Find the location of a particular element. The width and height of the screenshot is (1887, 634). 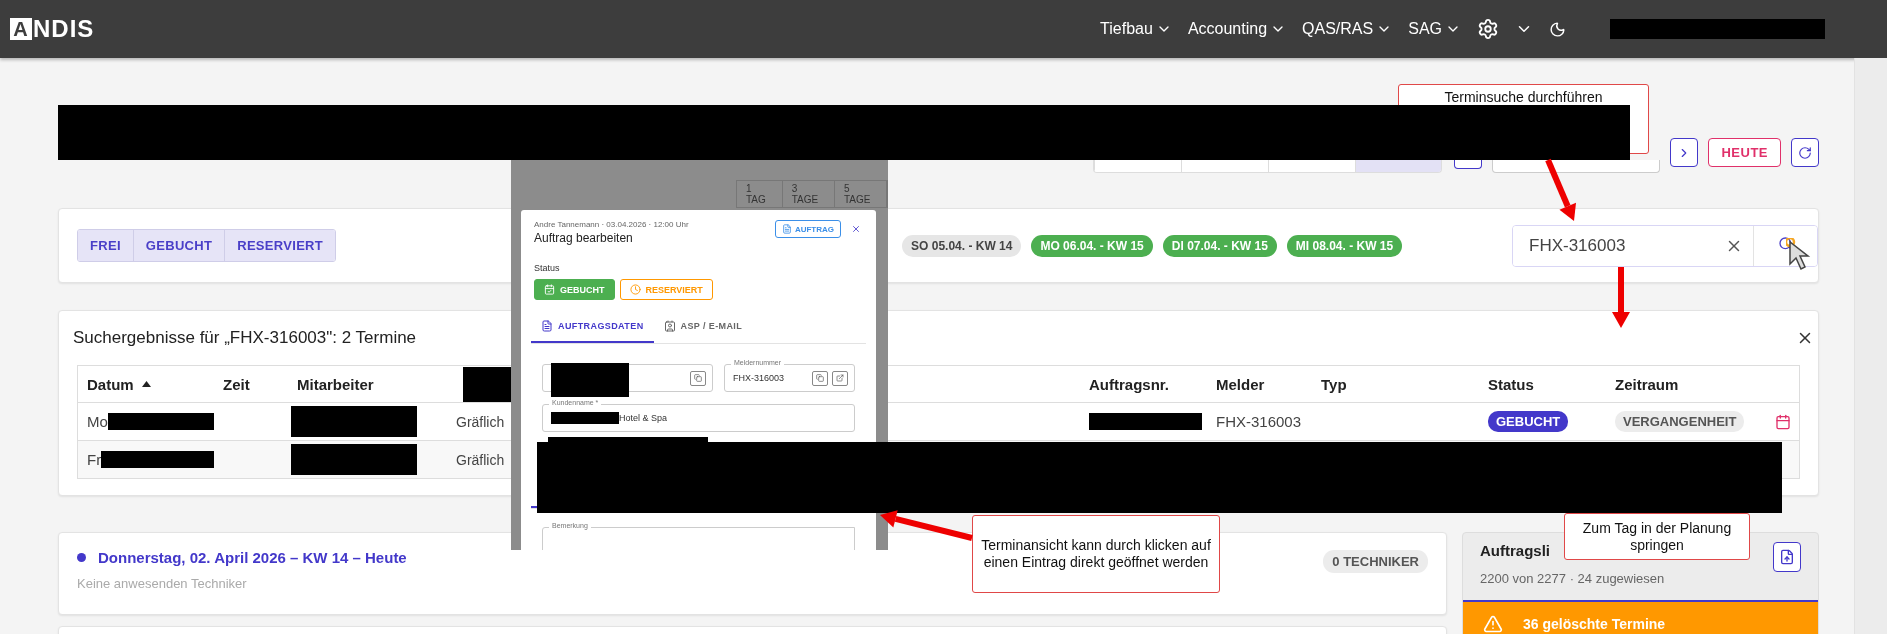

period-chip: VERGANGENHEIT is located at coordinates (1680, 421).